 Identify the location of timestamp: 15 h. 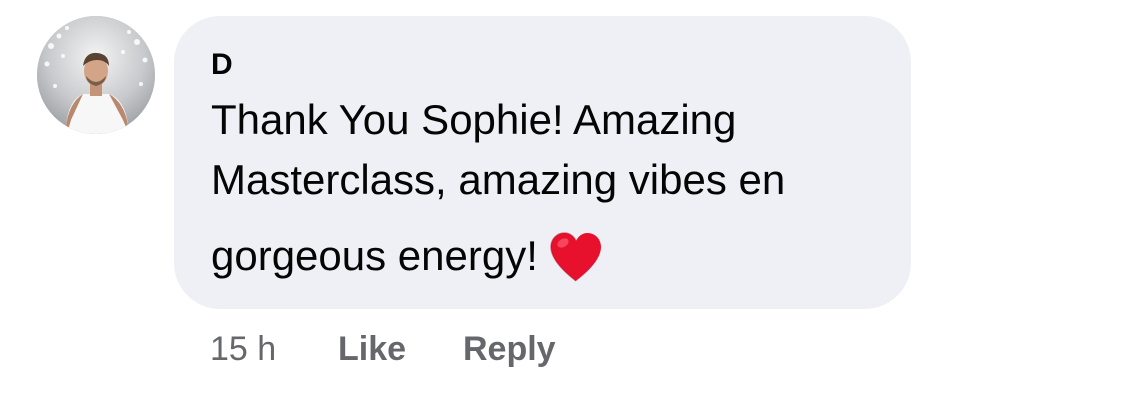
(243, 349).